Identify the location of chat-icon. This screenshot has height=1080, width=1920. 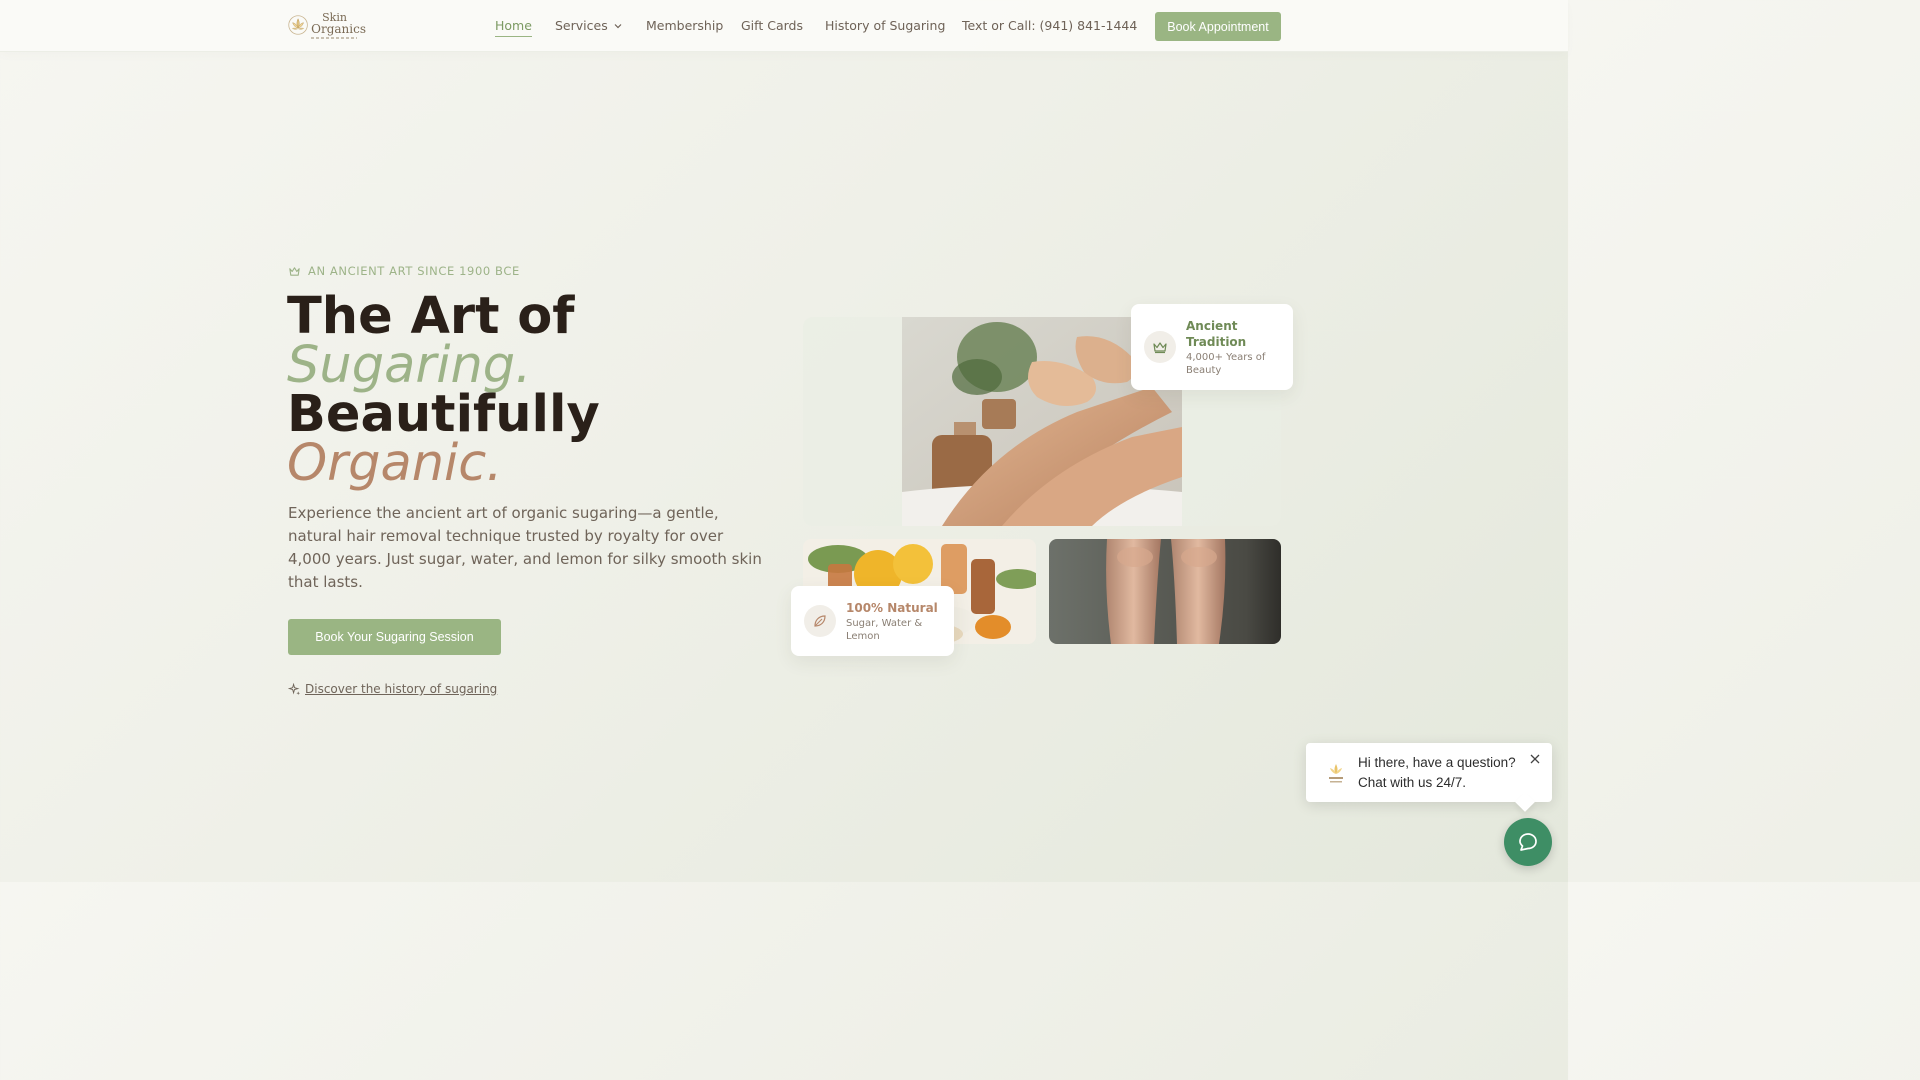
(1528, 842).